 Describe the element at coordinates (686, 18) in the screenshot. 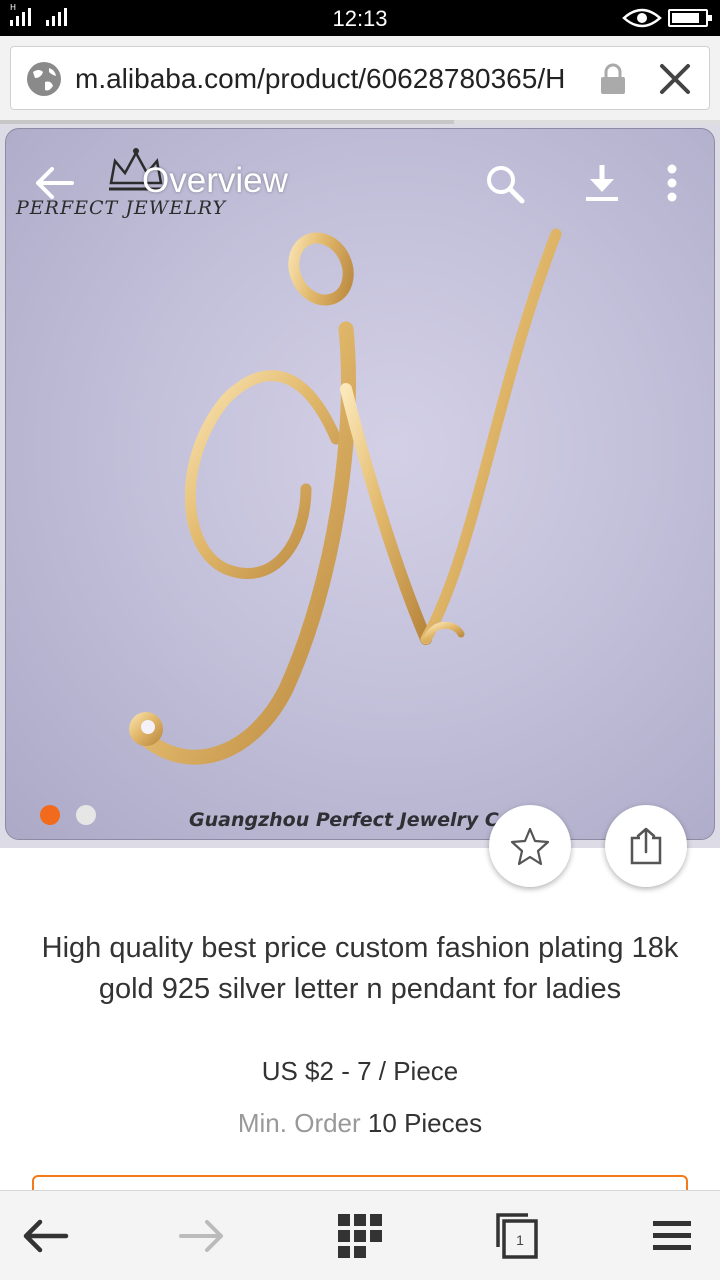

I see `battery-level` at that location.